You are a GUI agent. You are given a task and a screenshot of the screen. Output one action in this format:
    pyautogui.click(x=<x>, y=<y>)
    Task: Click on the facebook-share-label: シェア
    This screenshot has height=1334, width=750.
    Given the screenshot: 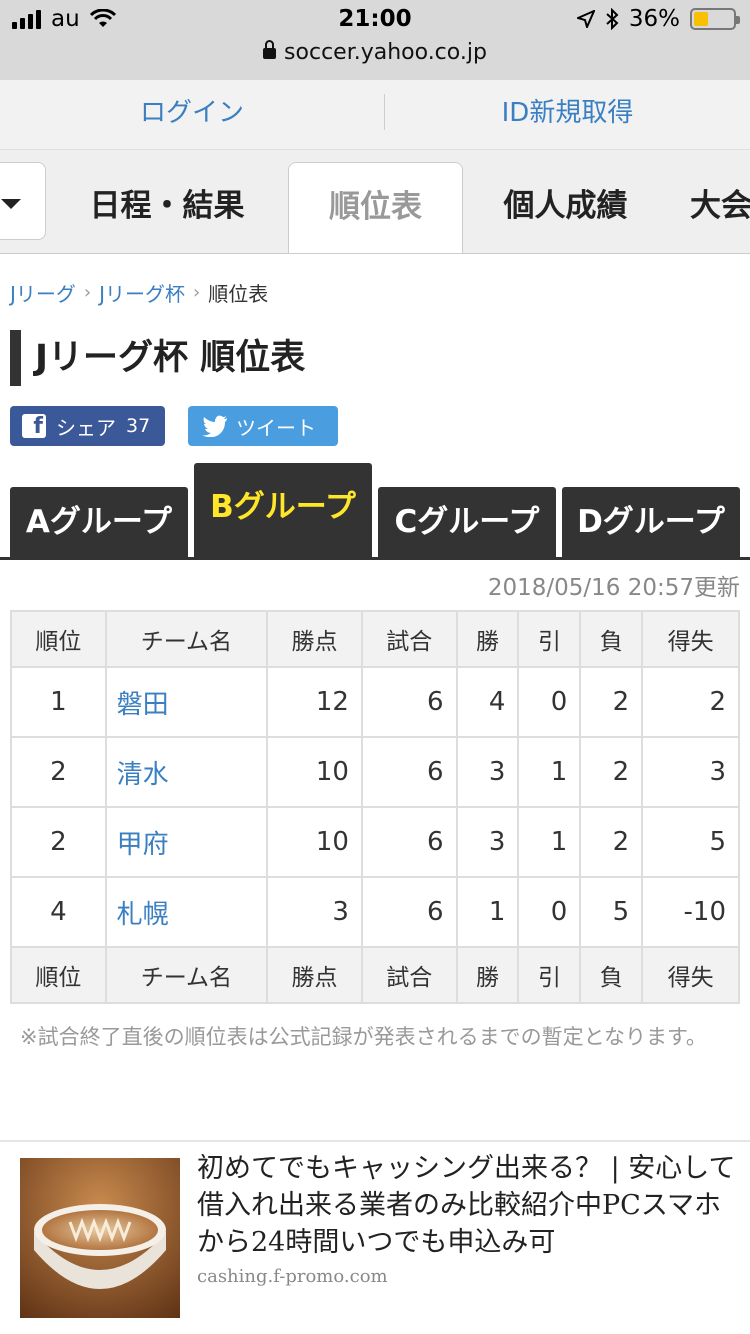 What is the action you would take?
    pyautogui.click(x=86, y=427)
    